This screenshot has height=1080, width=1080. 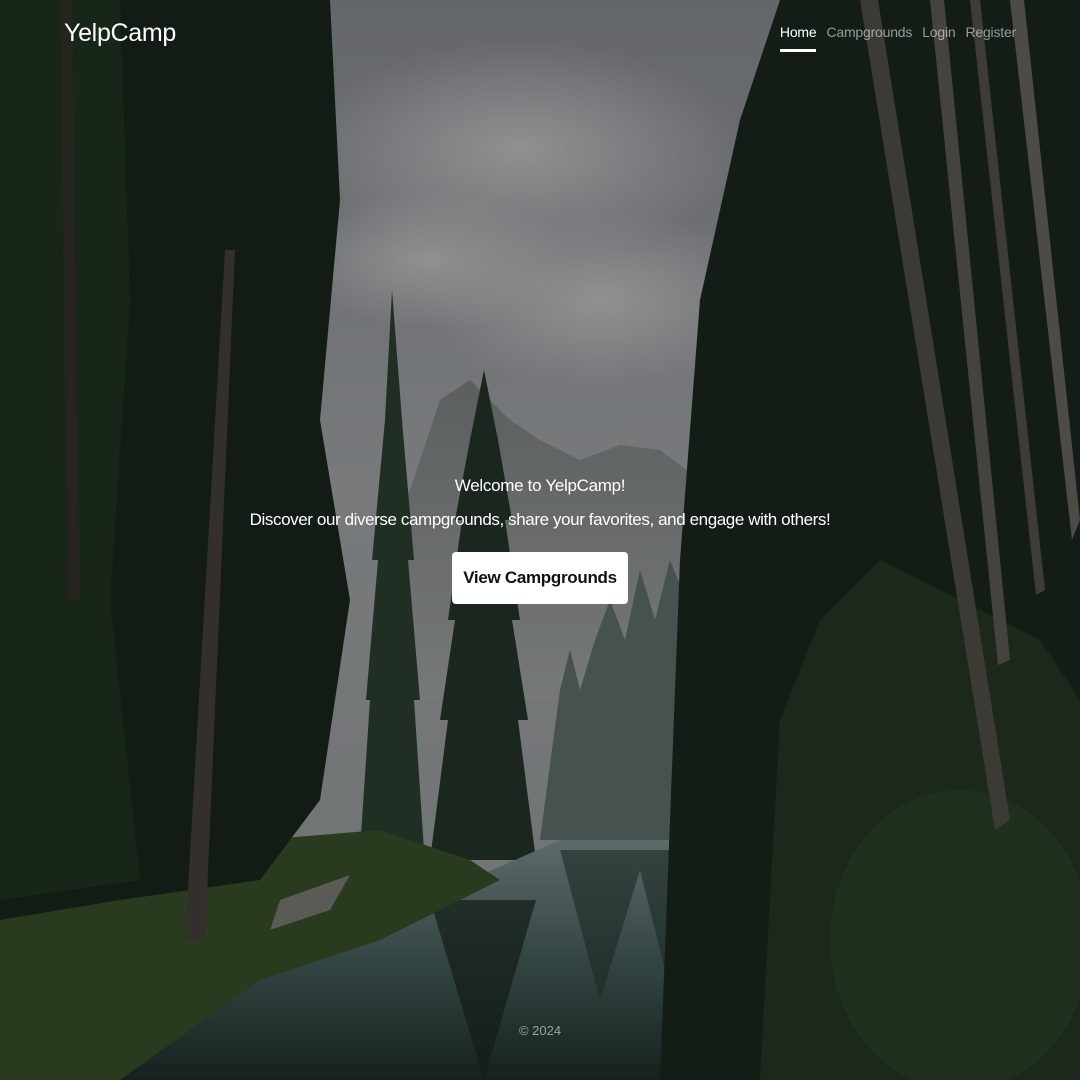 I want to click on view-campgrounds-button: View Campgrounds, so click(x=540, y=578).